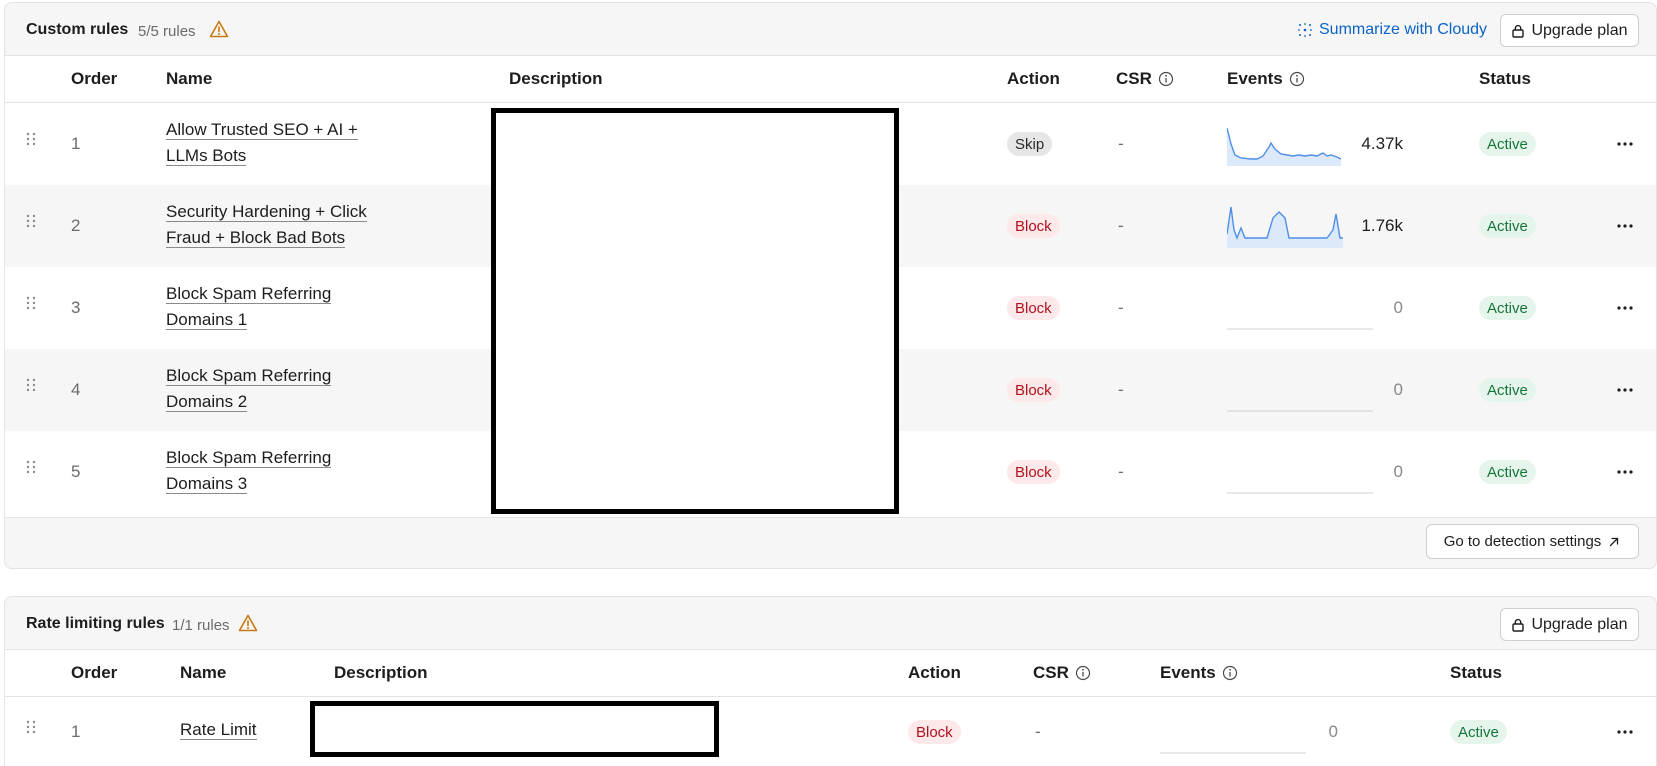  Describe the element at coordinates (206, 156) in the screenshot. I see `rule-name-line: LLMs Bots` at that location.